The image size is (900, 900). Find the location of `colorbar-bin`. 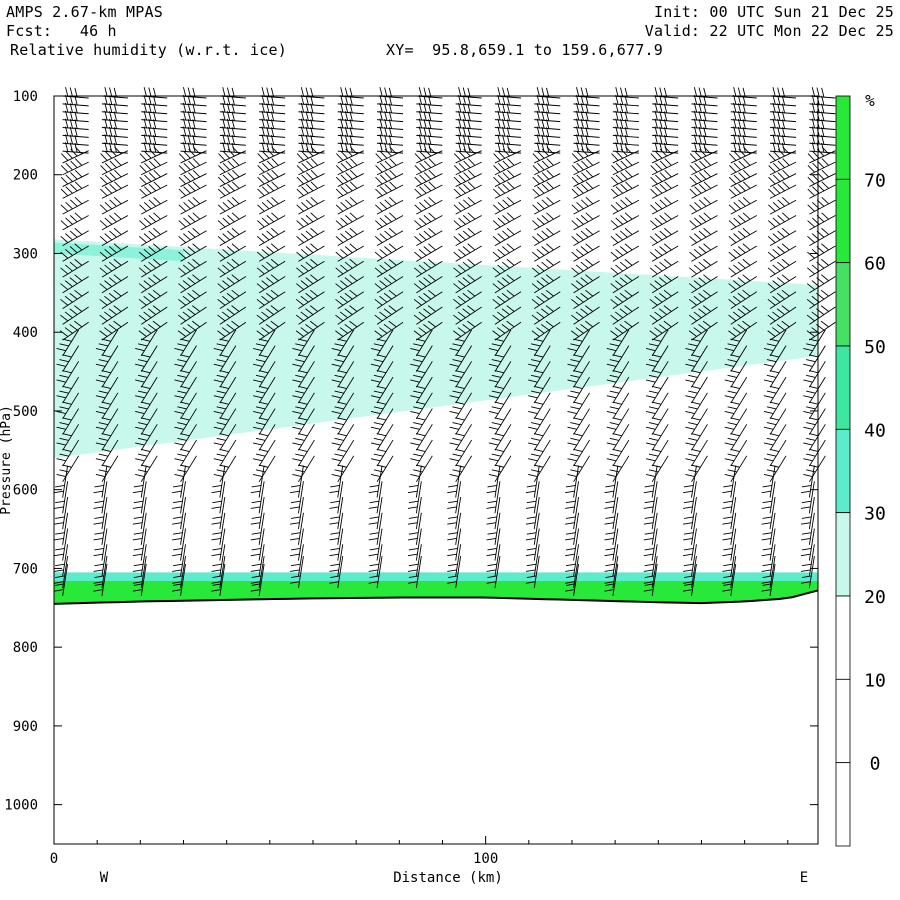

colorbar-bin is located at coordinates (843, 804).